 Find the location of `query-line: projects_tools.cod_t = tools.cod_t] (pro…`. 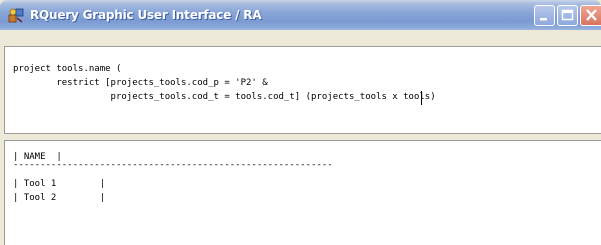

query-line: projects_tools.cod_t = tools.cod_t] (pro… is located at coordinates (224, 97).